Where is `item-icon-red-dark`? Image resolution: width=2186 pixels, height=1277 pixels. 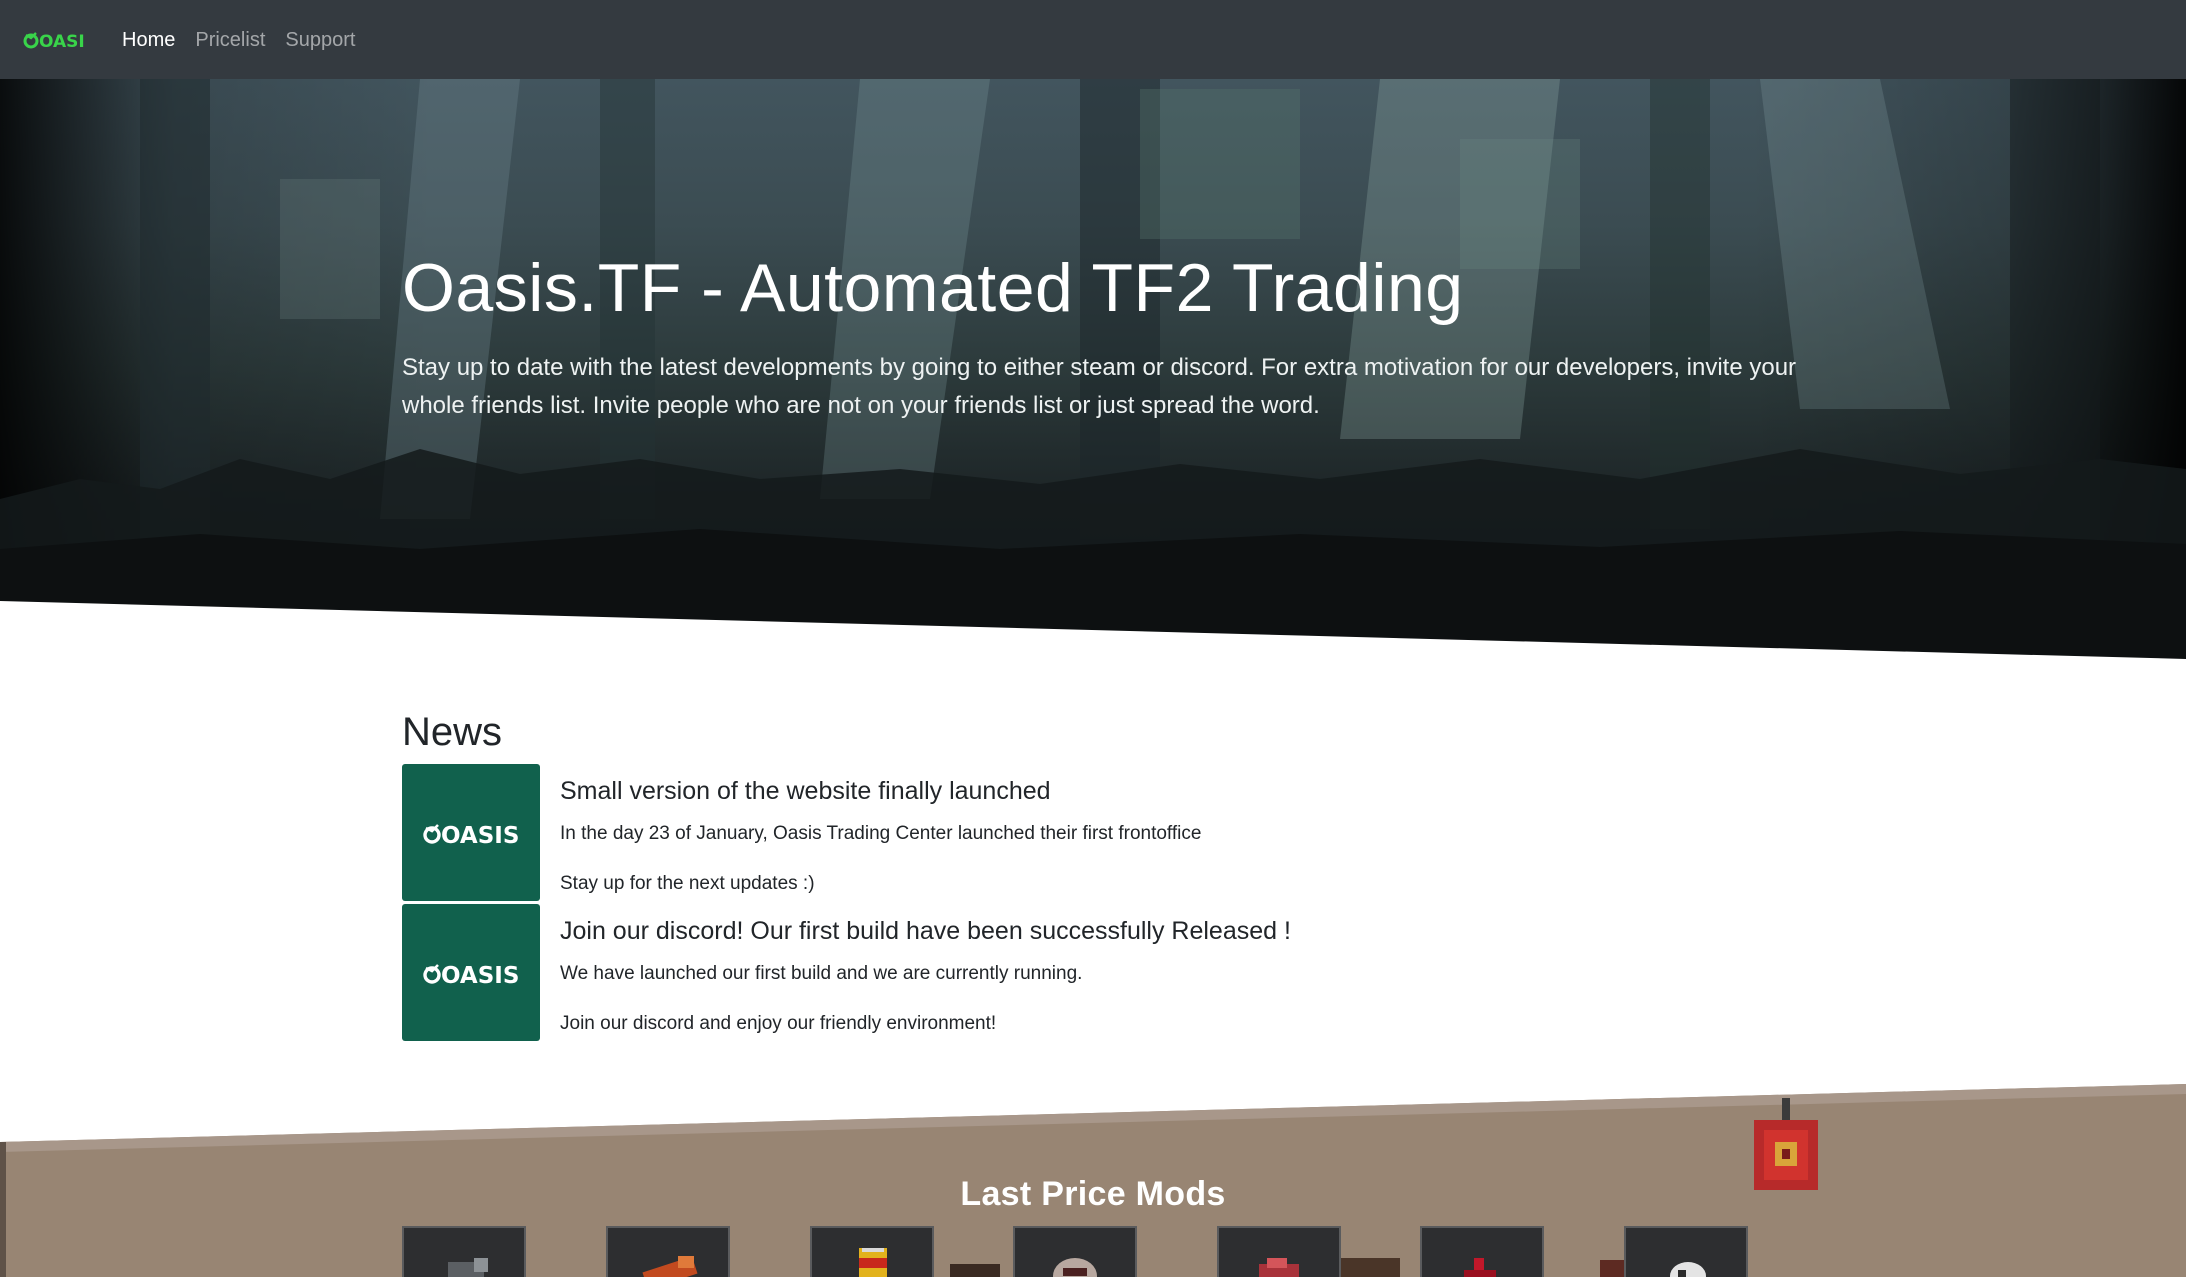 item-icon-red-dark is located at coordinates (1480, 1267).